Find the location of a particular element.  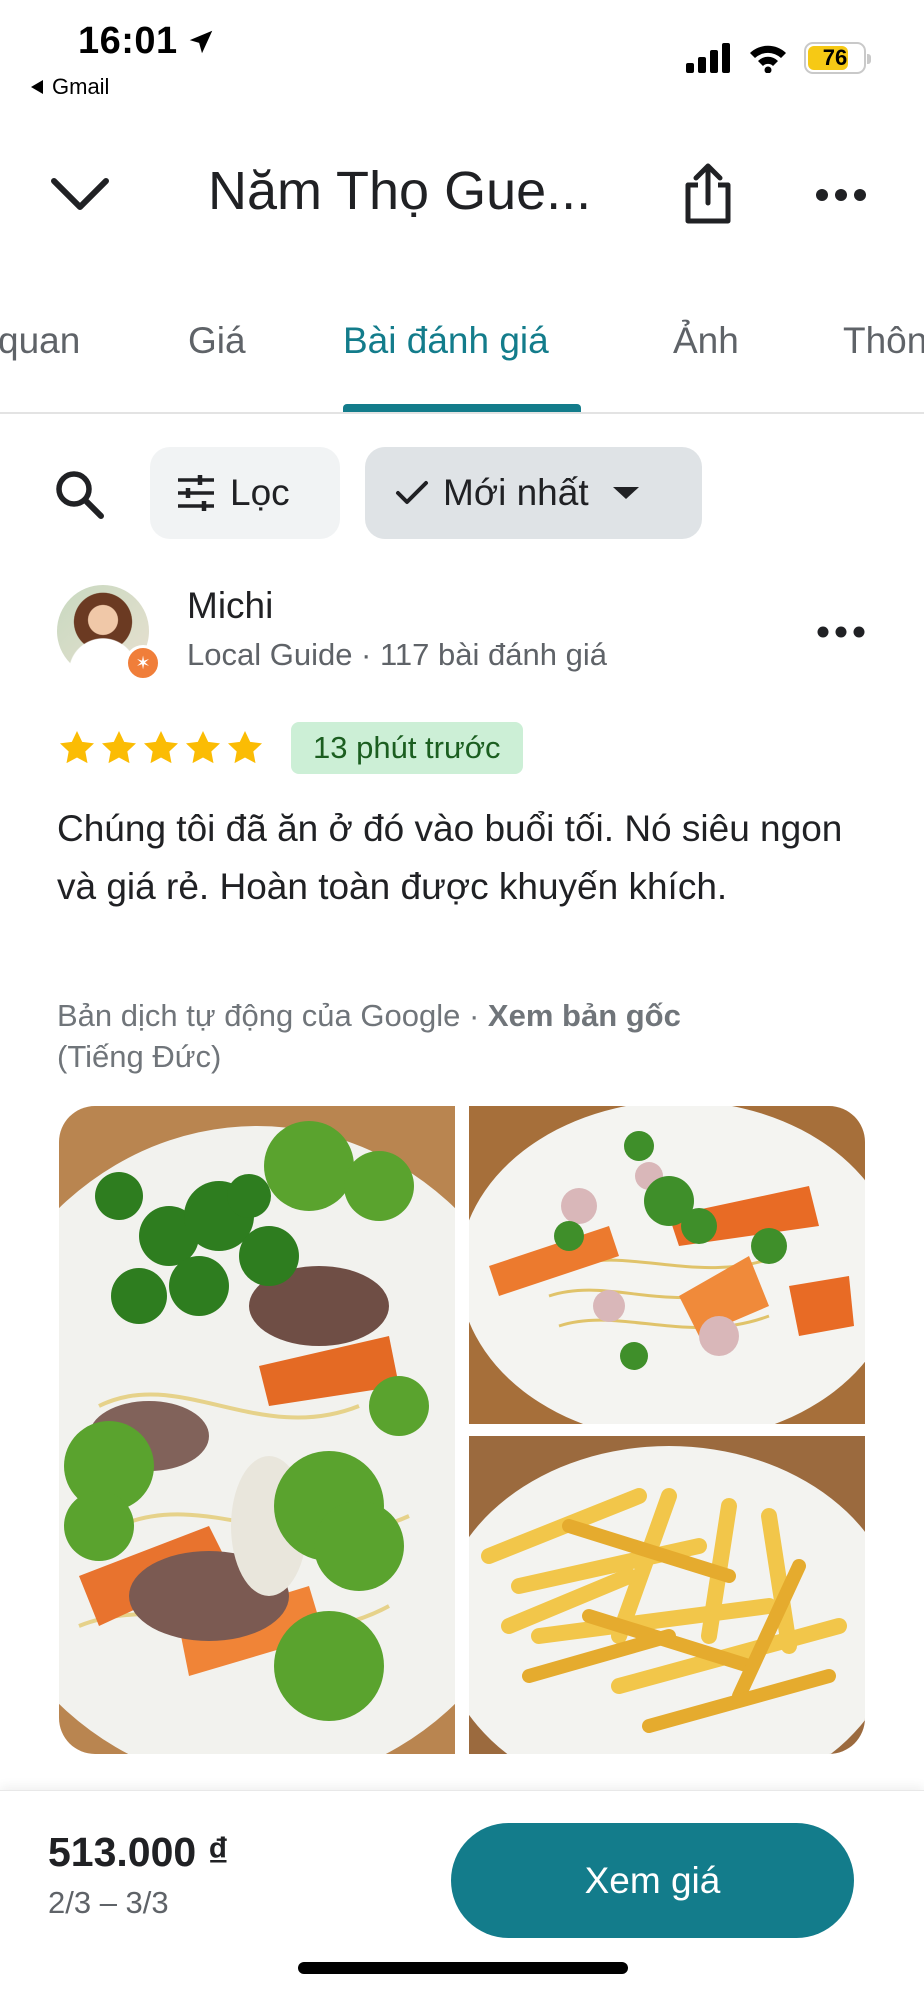

battery-icon: 76 is located at coordinates (837, 58).